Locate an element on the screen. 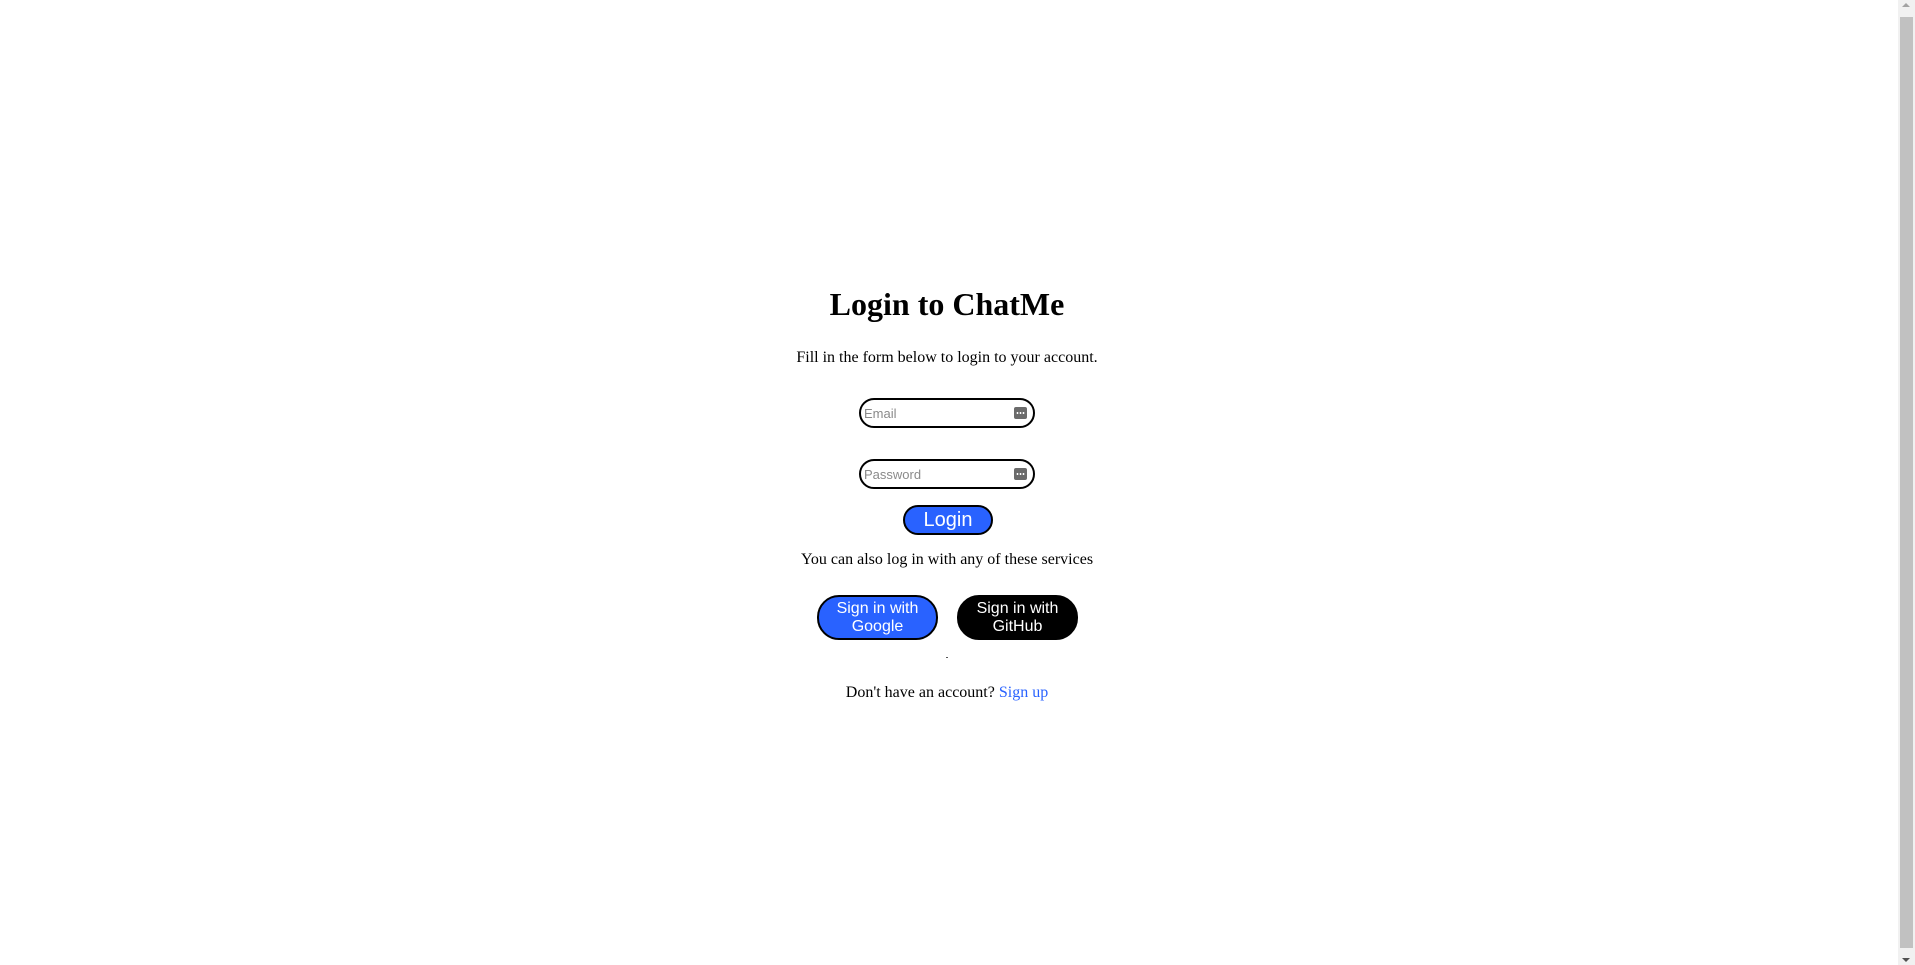  page-title: Login to ChatMe is located at coordinates (947, 304).